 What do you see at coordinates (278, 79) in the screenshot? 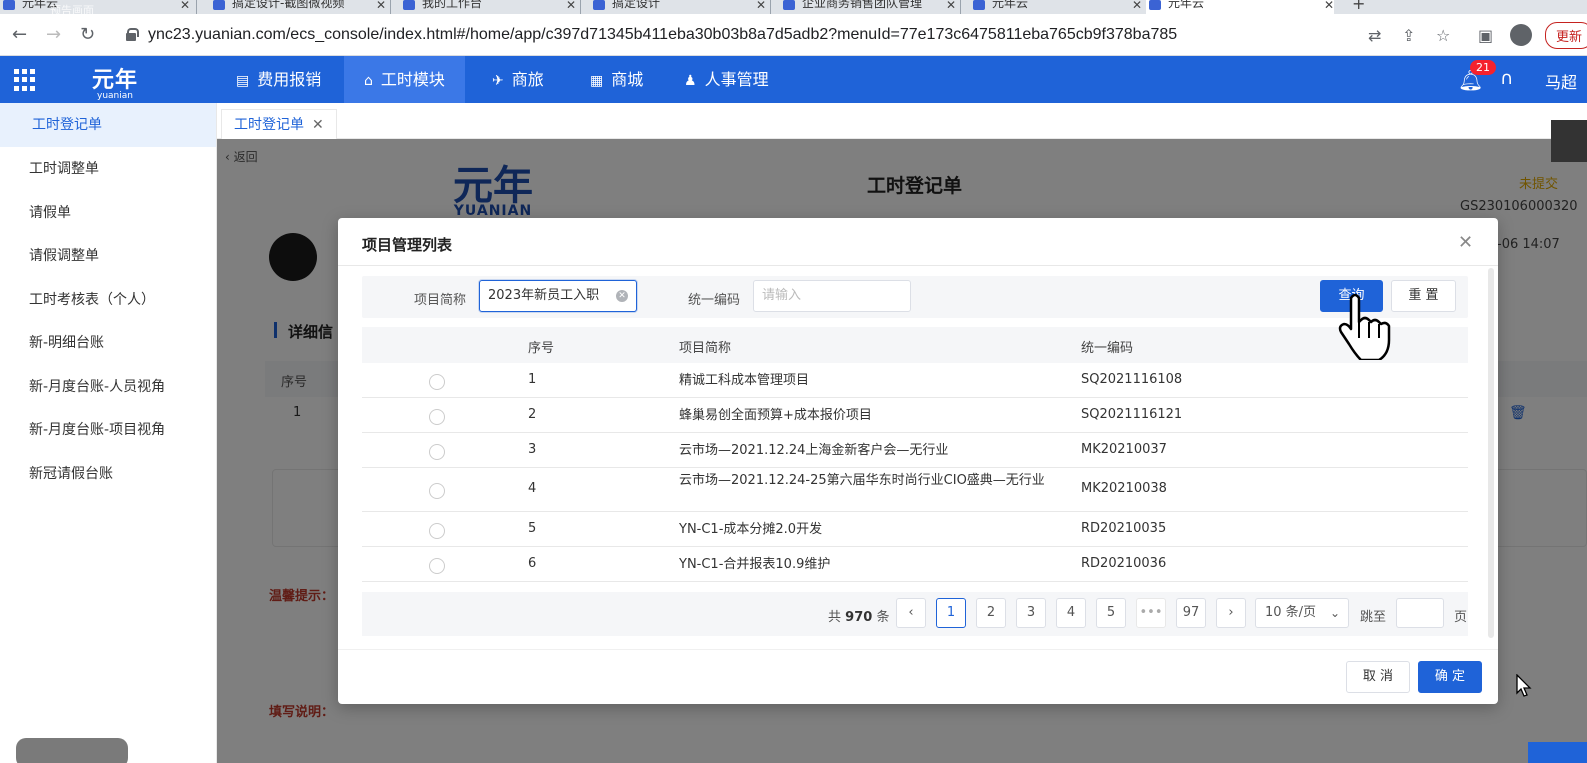
I see `module-tab-expense: ▤ 费用报销` at bounding box center [278, 79].